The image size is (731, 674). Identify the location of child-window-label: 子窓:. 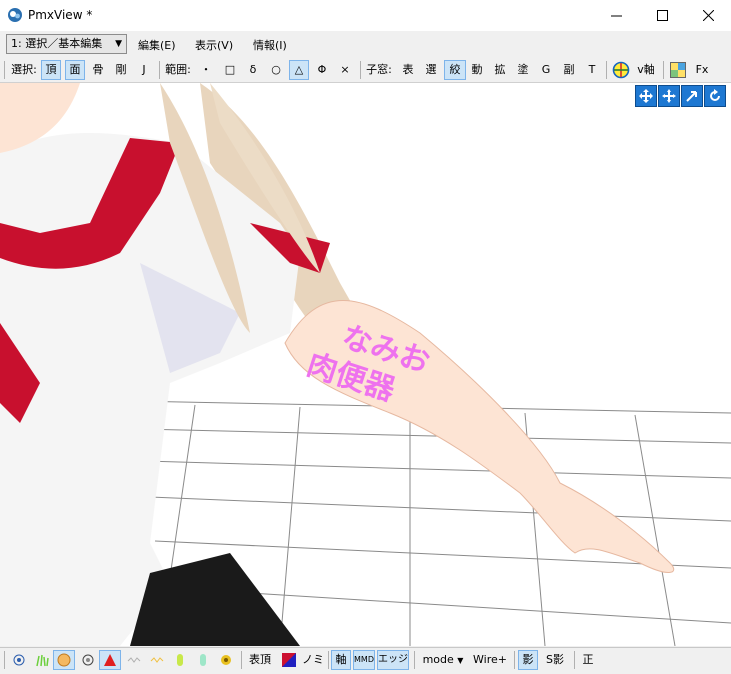
(379, 69).